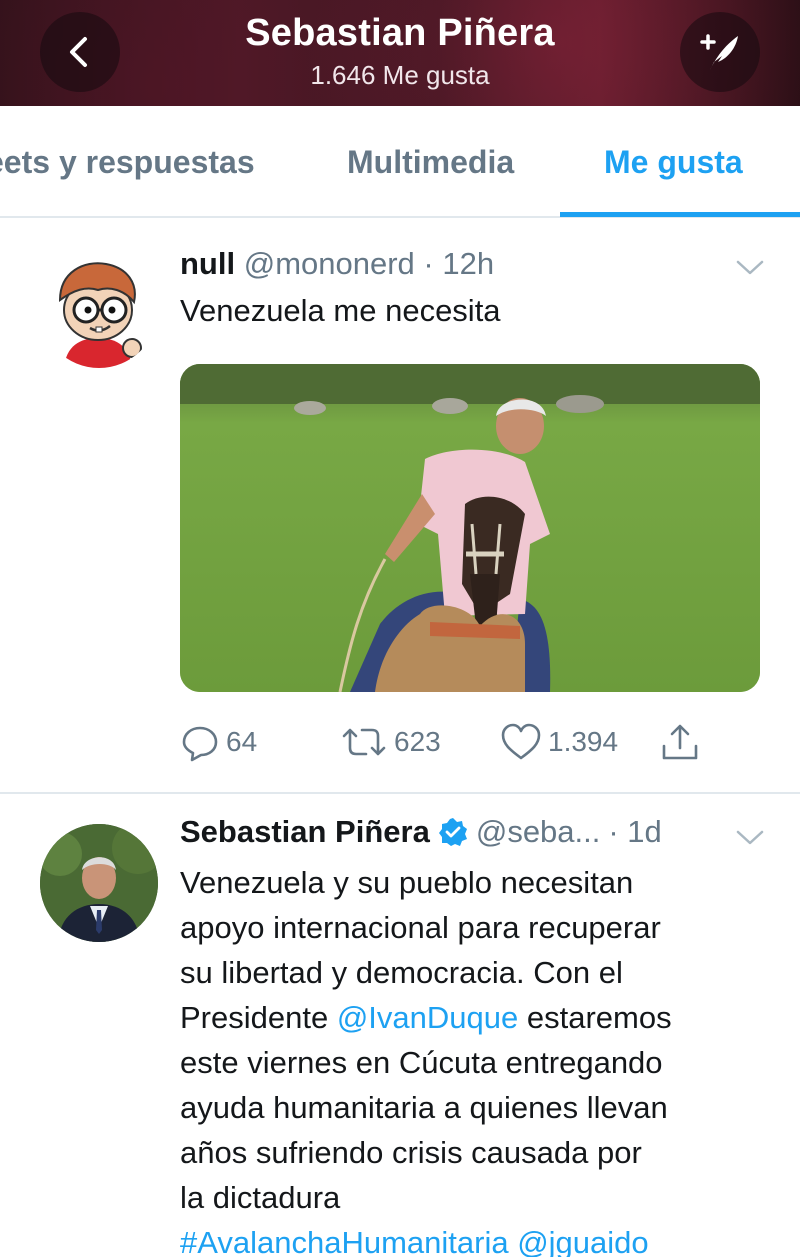  Describe the element at coordinates (364, 742) in the screenshot. I see `retweet-icon` at that location.